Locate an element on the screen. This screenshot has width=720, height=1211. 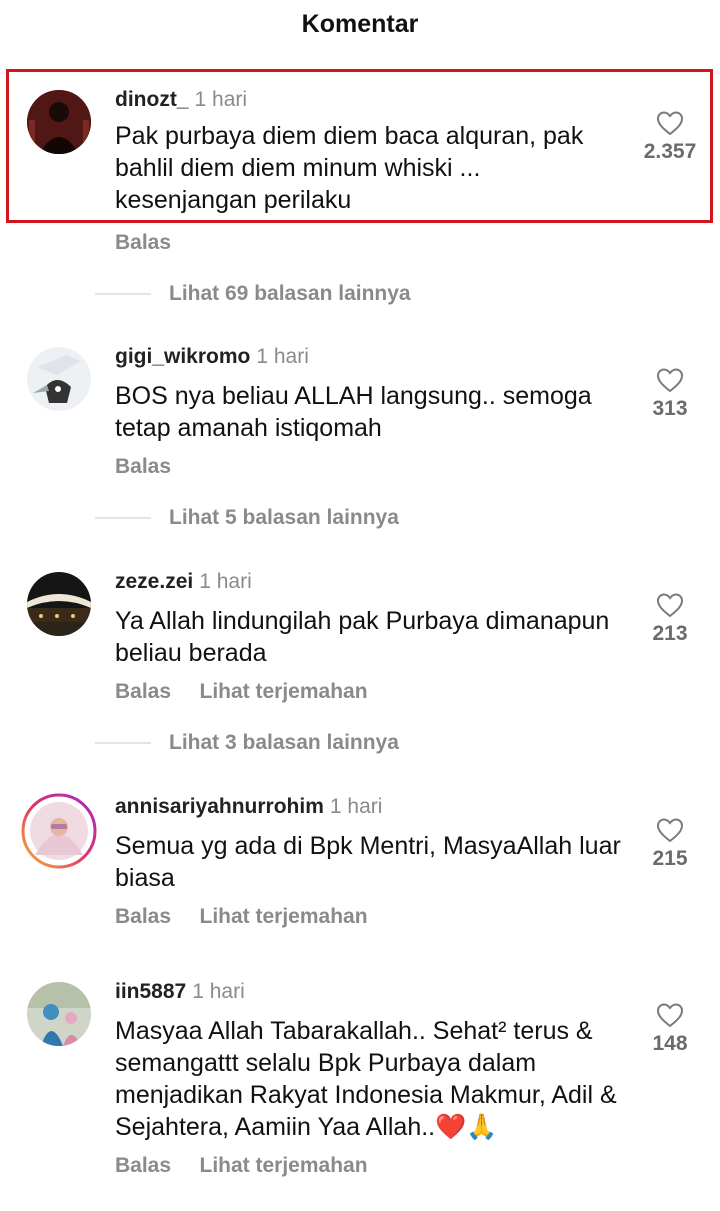
view-replies: Lihat 5 balasan lainnya is located at coordinates (247, 518).